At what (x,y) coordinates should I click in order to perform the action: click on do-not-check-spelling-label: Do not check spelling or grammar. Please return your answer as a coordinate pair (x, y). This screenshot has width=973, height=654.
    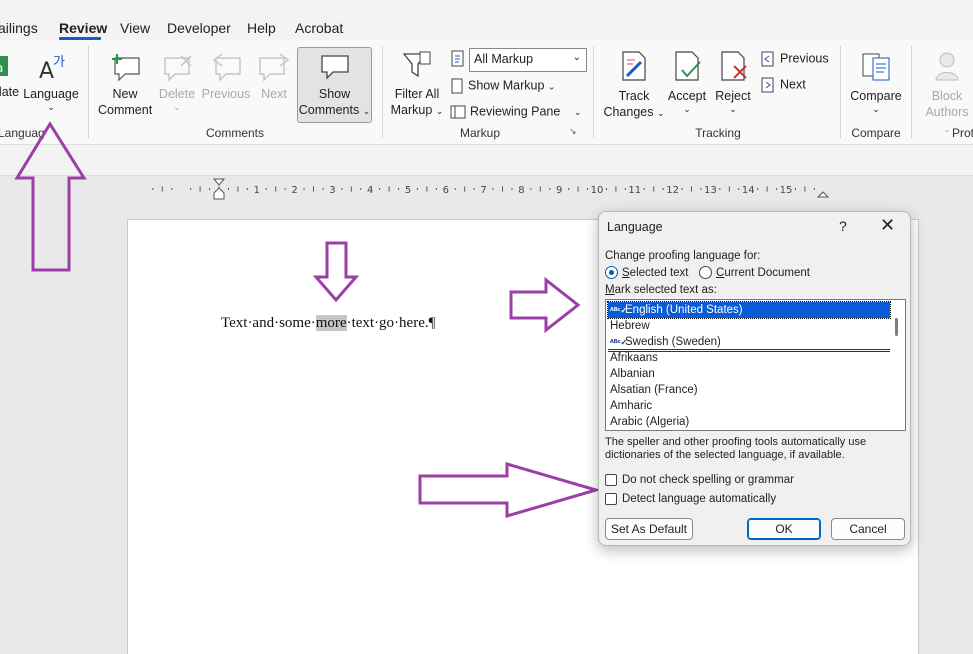
    Looking at the image, I should click on (708, 480).